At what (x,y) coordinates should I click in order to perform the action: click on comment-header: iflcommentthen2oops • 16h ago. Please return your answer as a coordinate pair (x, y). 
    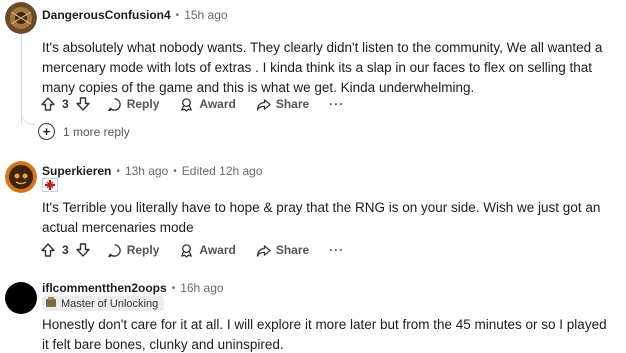
    Looking at the image, I should click on (133, 288).